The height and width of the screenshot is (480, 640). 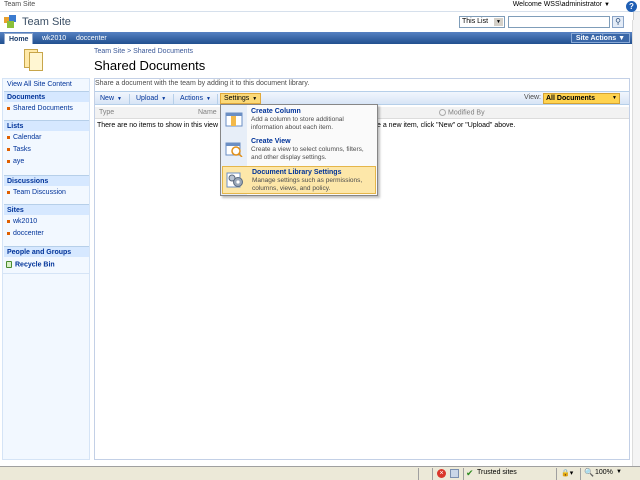 What do you see at coordinates (475, 21) in the screenshot?
I see `search-scope-value: This List` at bounding box center [475, 21].